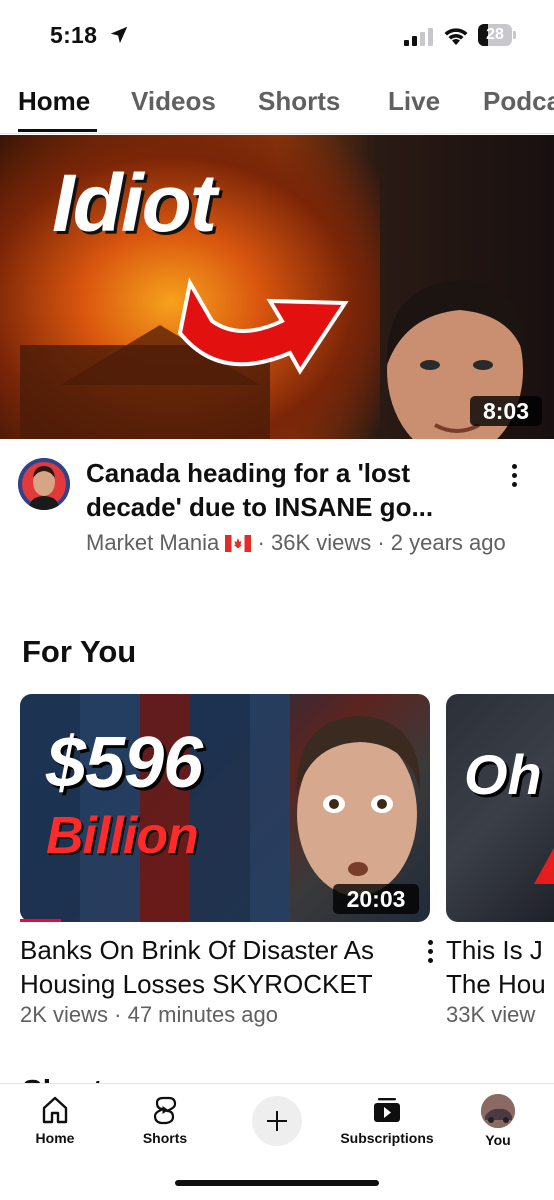 The image size is (554, 1200). What do you see at coordinates (165, 1110) in the screenshot?
I see `shorts-icon` at bounding box center [165, 1110].